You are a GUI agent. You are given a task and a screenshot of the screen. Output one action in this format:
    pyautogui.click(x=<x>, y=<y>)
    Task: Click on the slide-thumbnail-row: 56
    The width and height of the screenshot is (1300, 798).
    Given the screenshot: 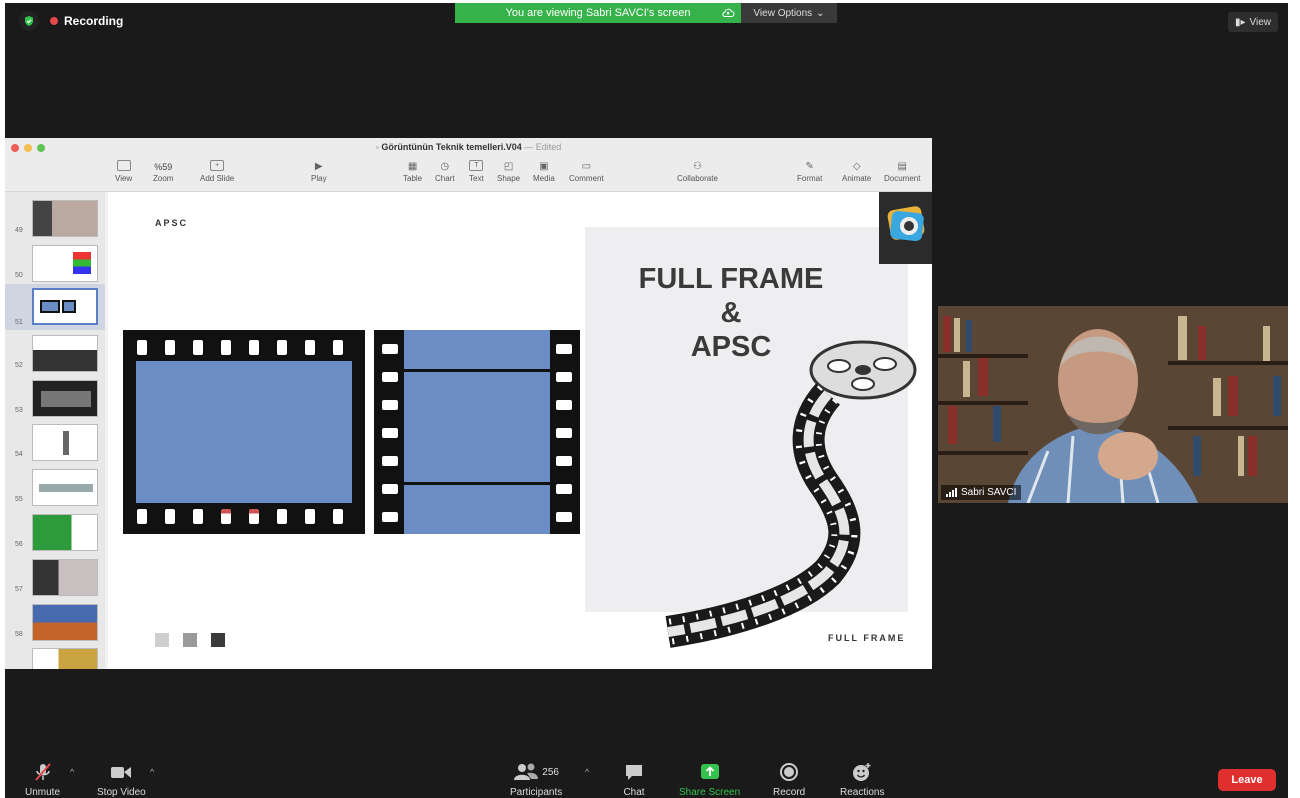 What is the action you would take?
    pyautogui.click(x=55, y=531)
    